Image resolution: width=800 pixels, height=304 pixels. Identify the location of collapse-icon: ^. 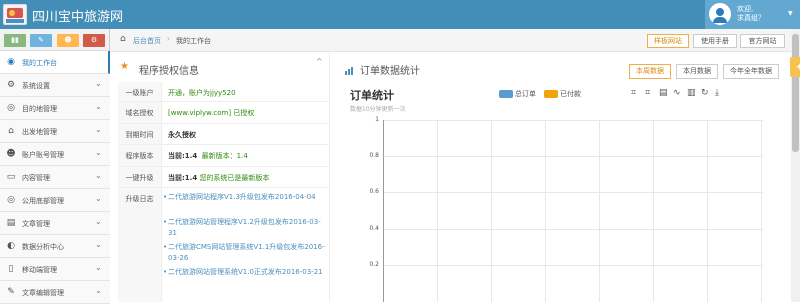
(319, 61).